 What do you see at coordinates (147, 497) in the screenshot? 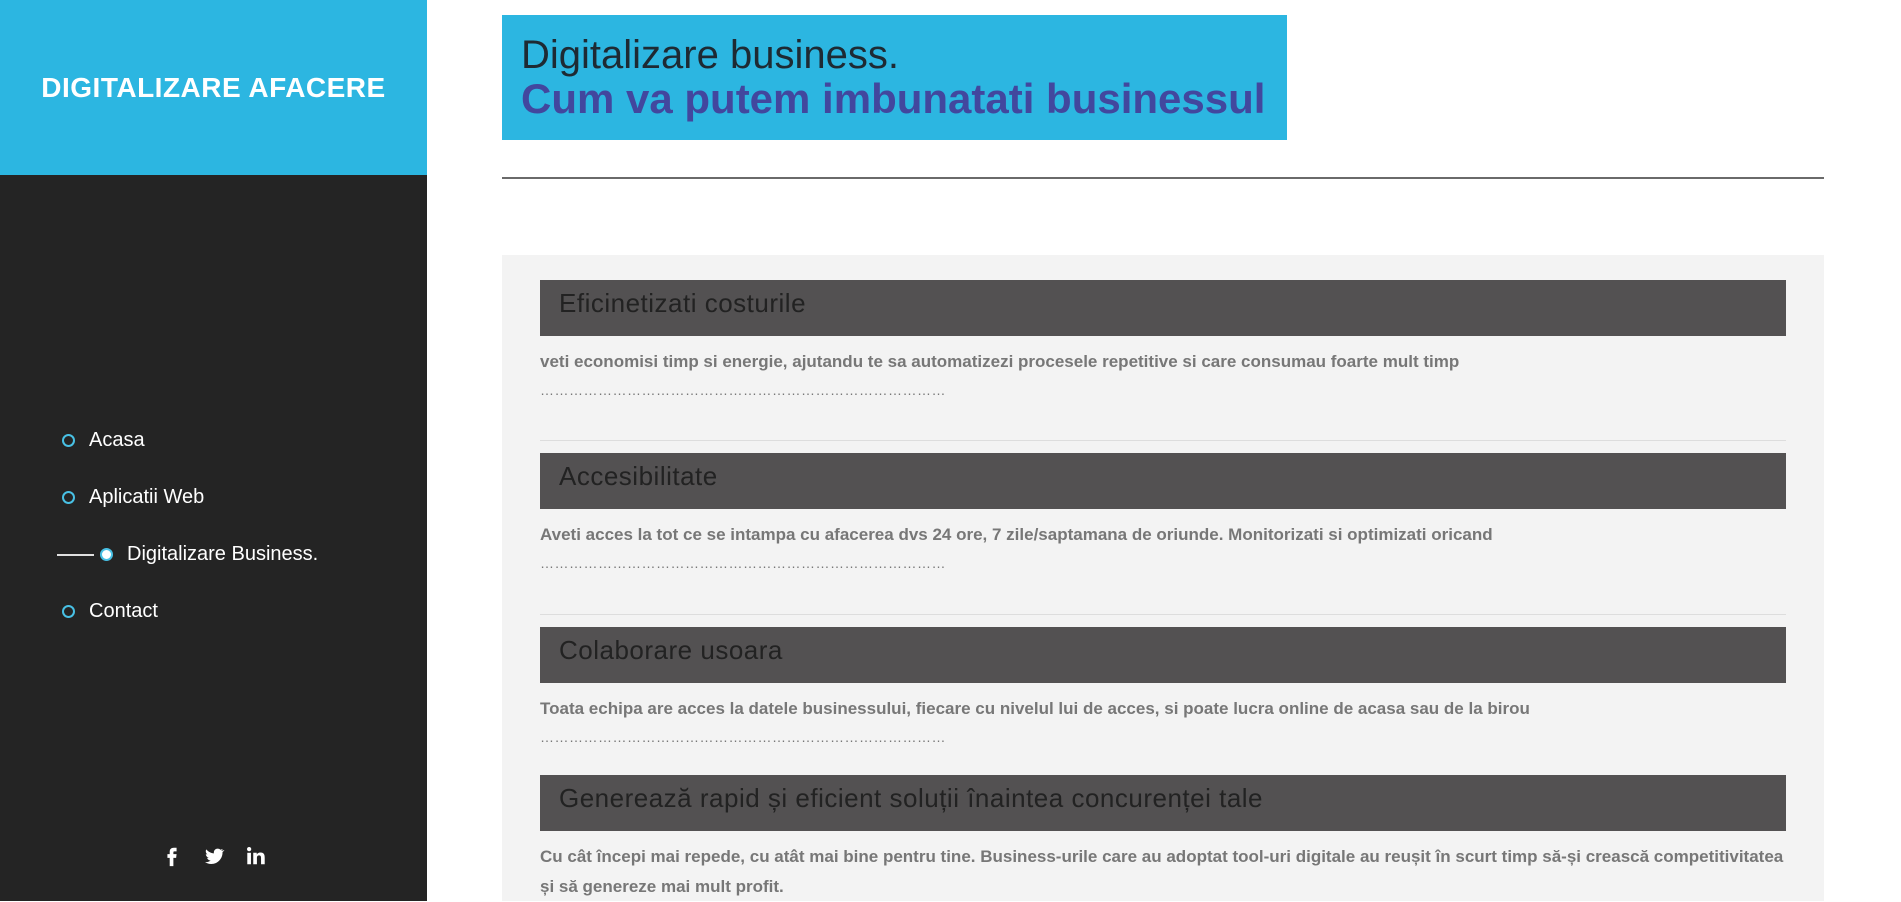
I see `nav-item-label: Aplicatii Web` at bounding box center [147, 497].